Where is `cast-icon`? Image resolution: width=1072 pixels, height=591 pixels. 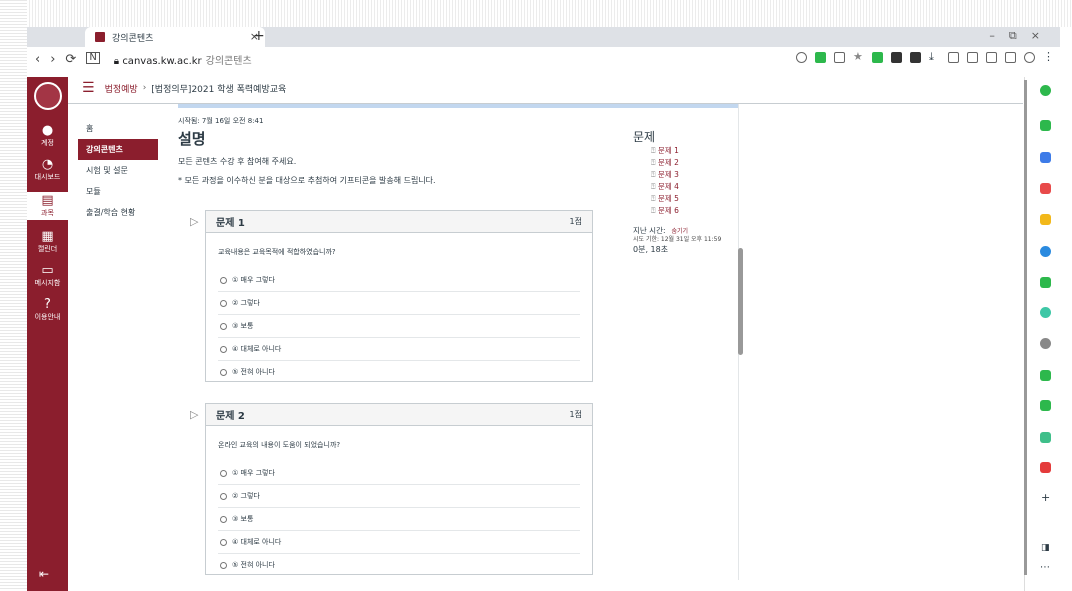 cast-icon is located at coordinates (953, 57).